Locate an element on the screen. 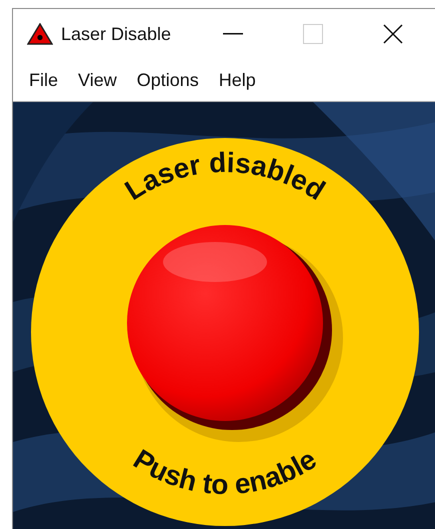 The image size is (435, 529). menu-item: File is located at coordinates (43, 80).